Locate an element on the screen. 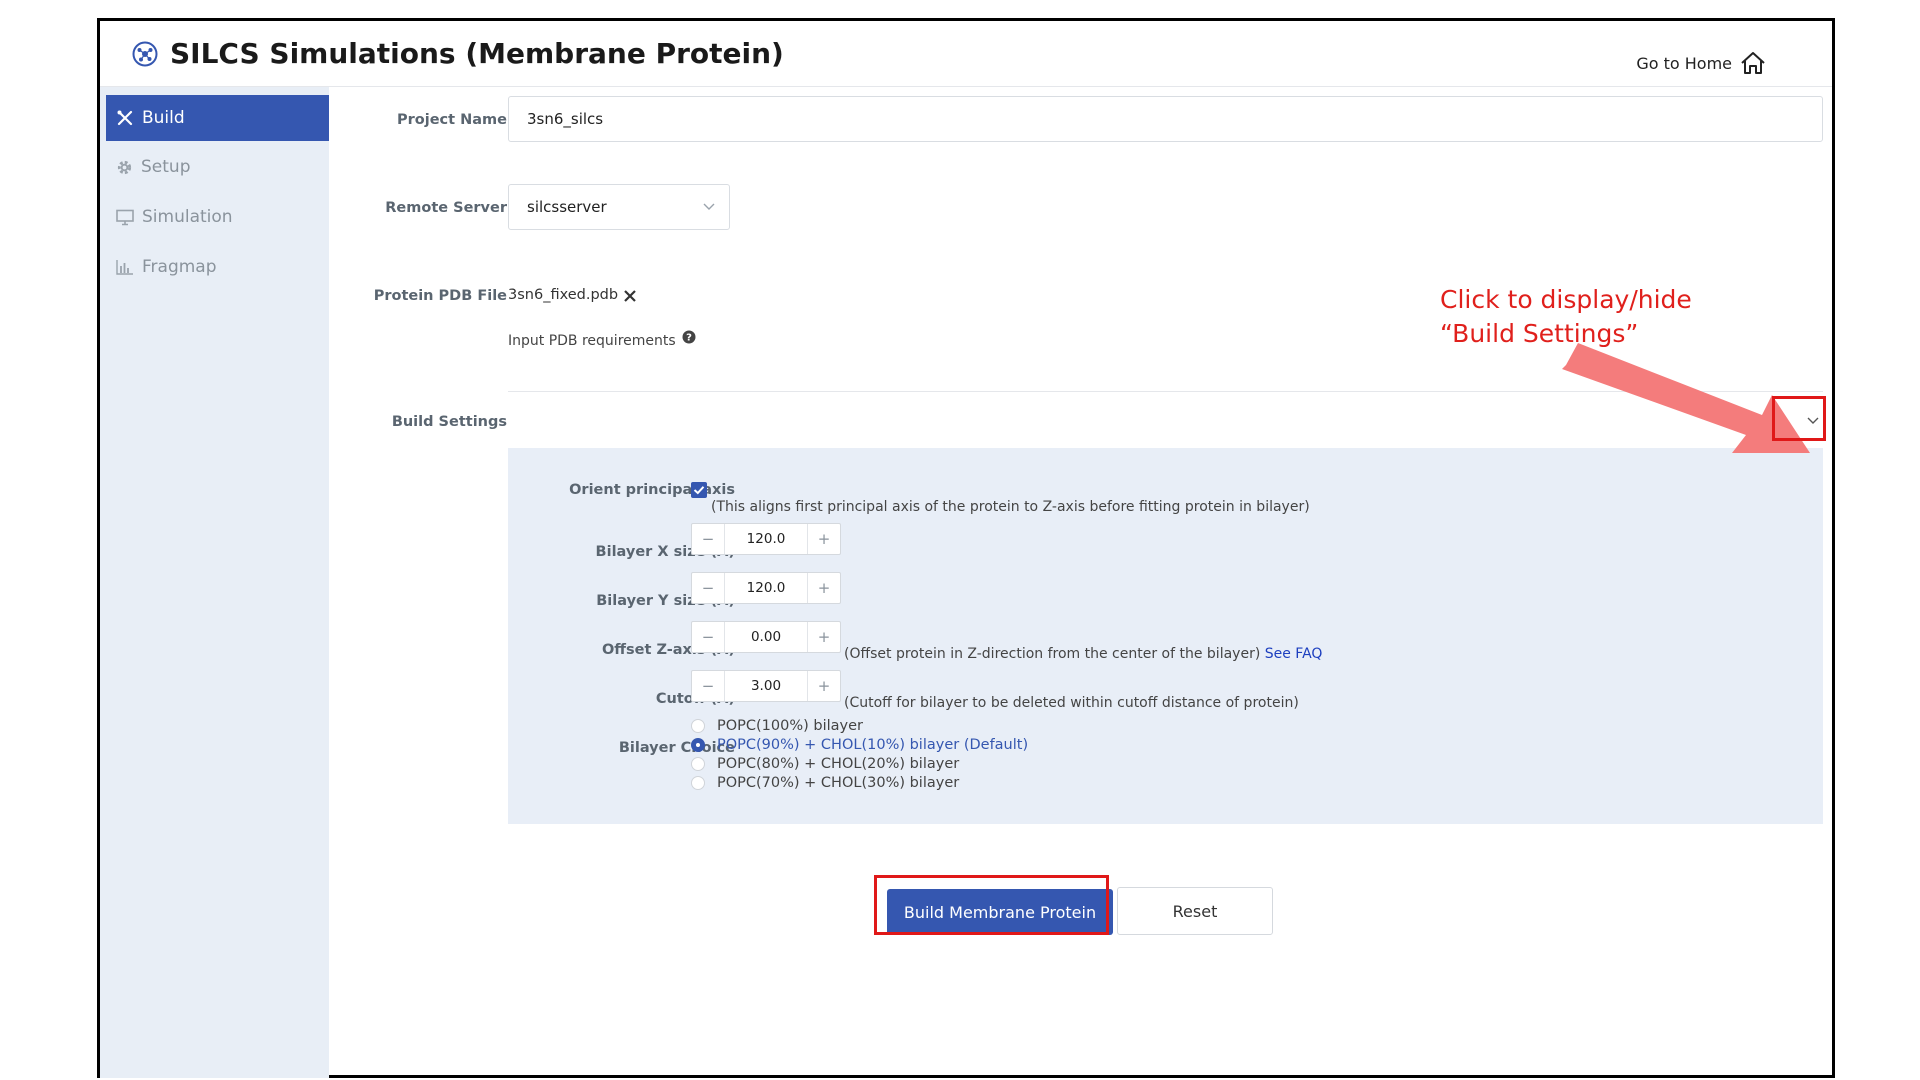 Image resolution: width=1920 pixels, height=1080 pixels. orient-axis-label: Orient principal axis is located at coordinates (652, 490).